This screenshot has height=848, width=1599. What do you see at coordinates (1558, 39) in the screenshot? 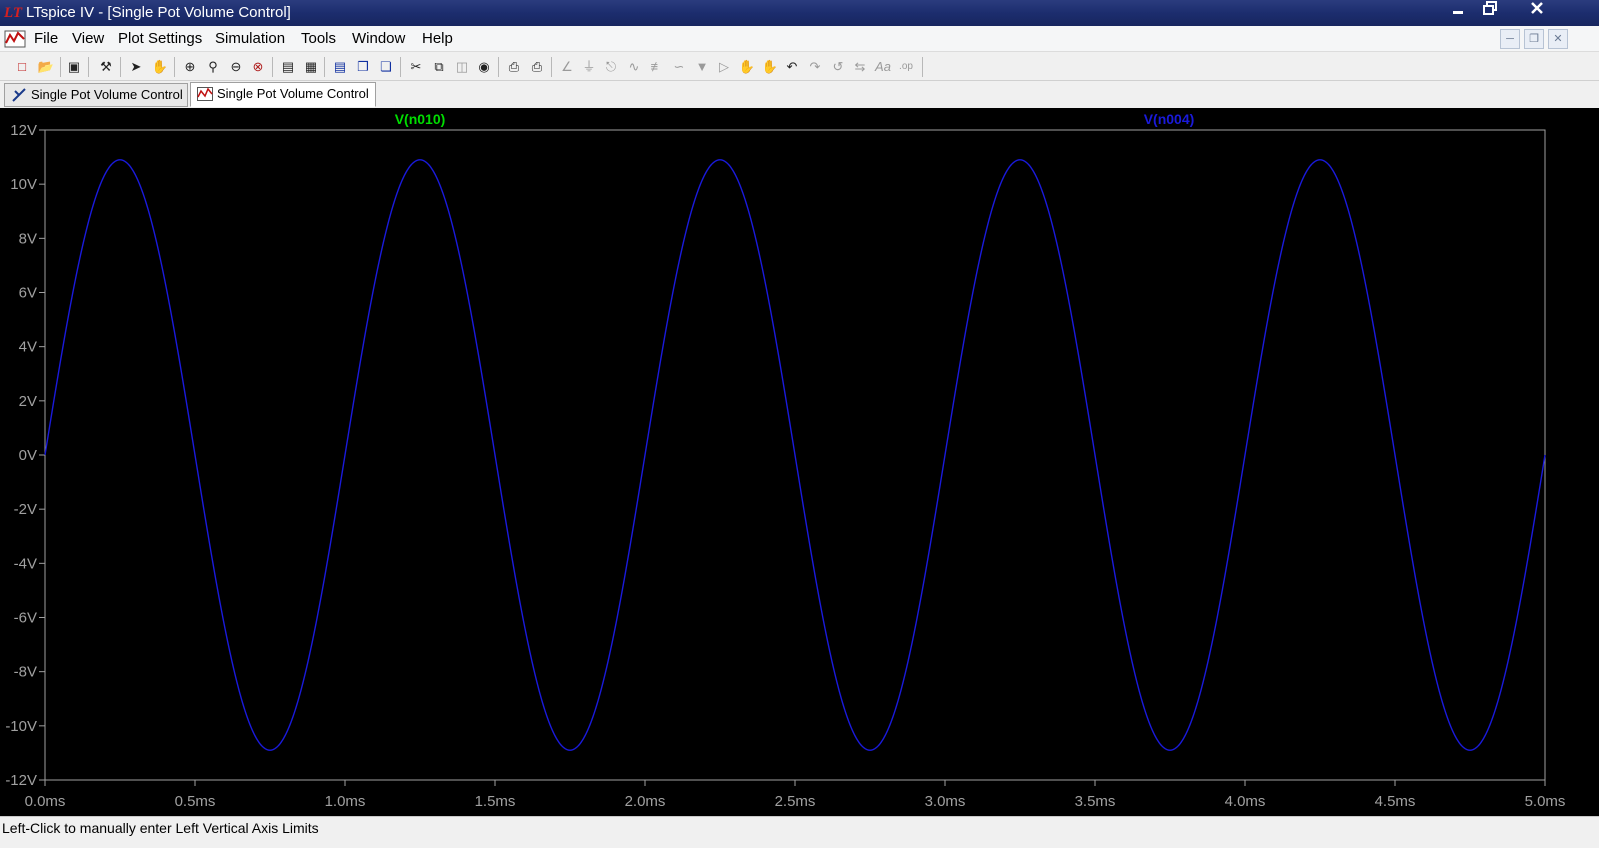
I see `mdi-close-icon: ✕` at bounding box center [1558, 39].